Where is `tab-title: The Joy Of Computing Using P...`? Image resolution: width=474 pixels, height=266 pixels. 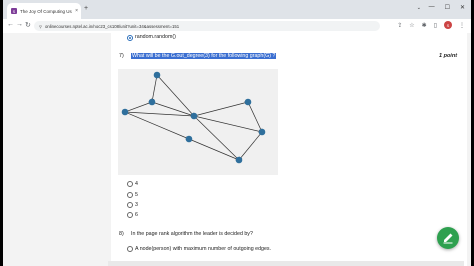 tab-title: The Joy Of Computing Using P... is located at coordinates (46, 11).